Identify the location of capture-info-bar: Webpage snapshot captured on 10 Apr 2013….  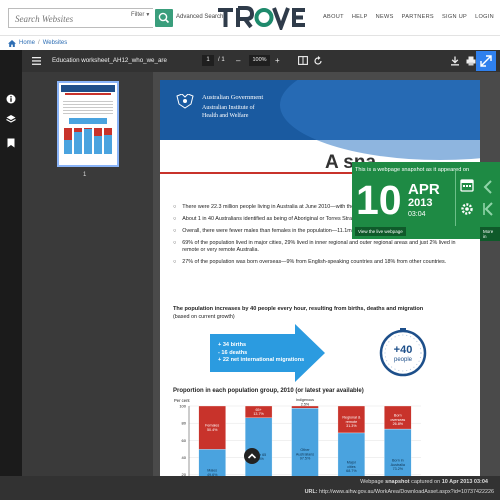
(250, 488).